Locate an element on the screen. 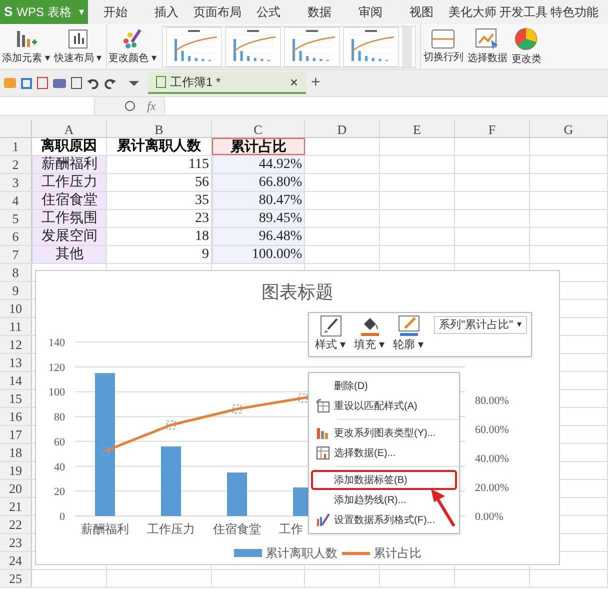 The width and height of the screenshot is (608, 597). menu-tab: 数据 is located at coordinates (319, 12).